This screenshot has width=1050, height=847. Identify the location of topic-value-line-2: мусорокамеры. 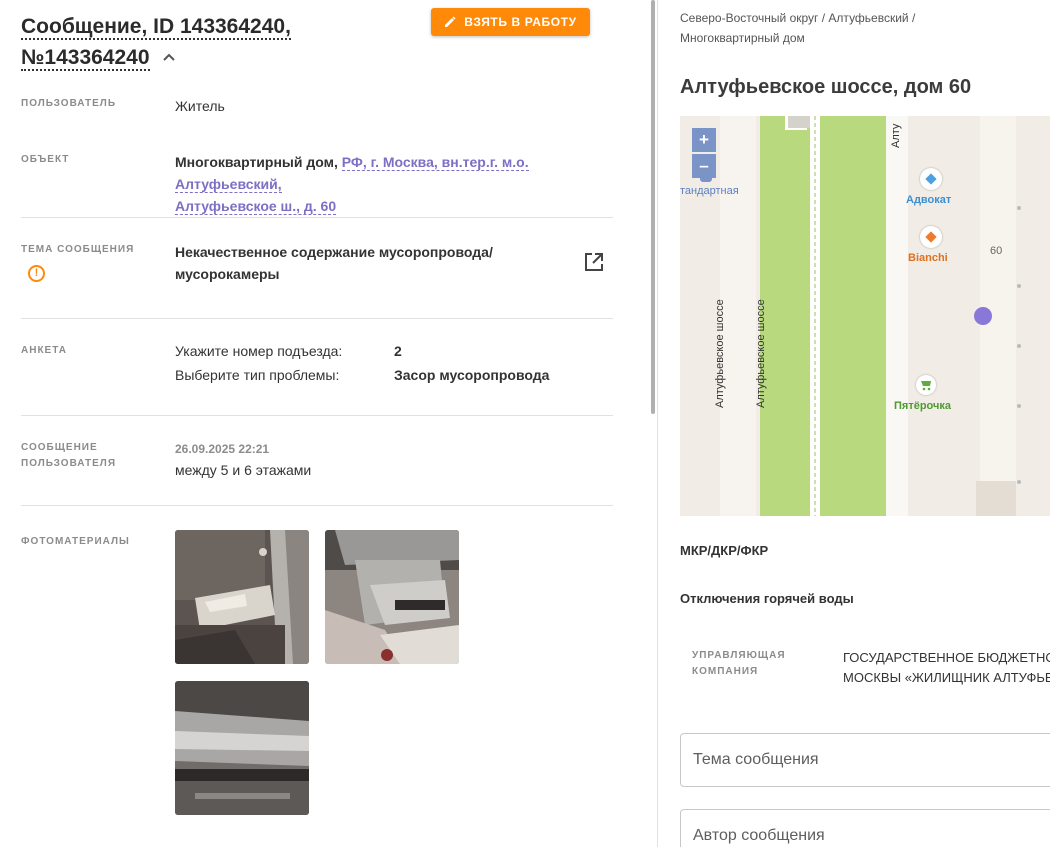
(227, 274).